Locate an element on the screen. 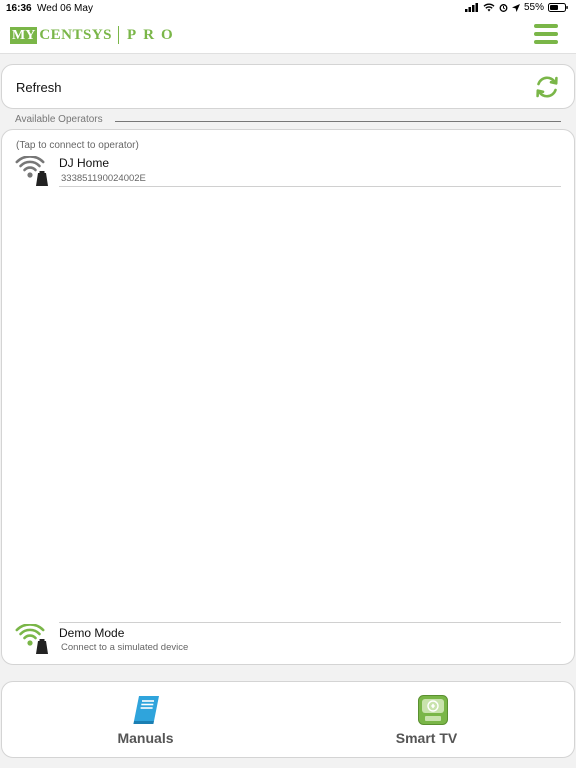 This screenshot has height=768, width=576. battery-percentage: 55% is located at coordinates (533, 7).